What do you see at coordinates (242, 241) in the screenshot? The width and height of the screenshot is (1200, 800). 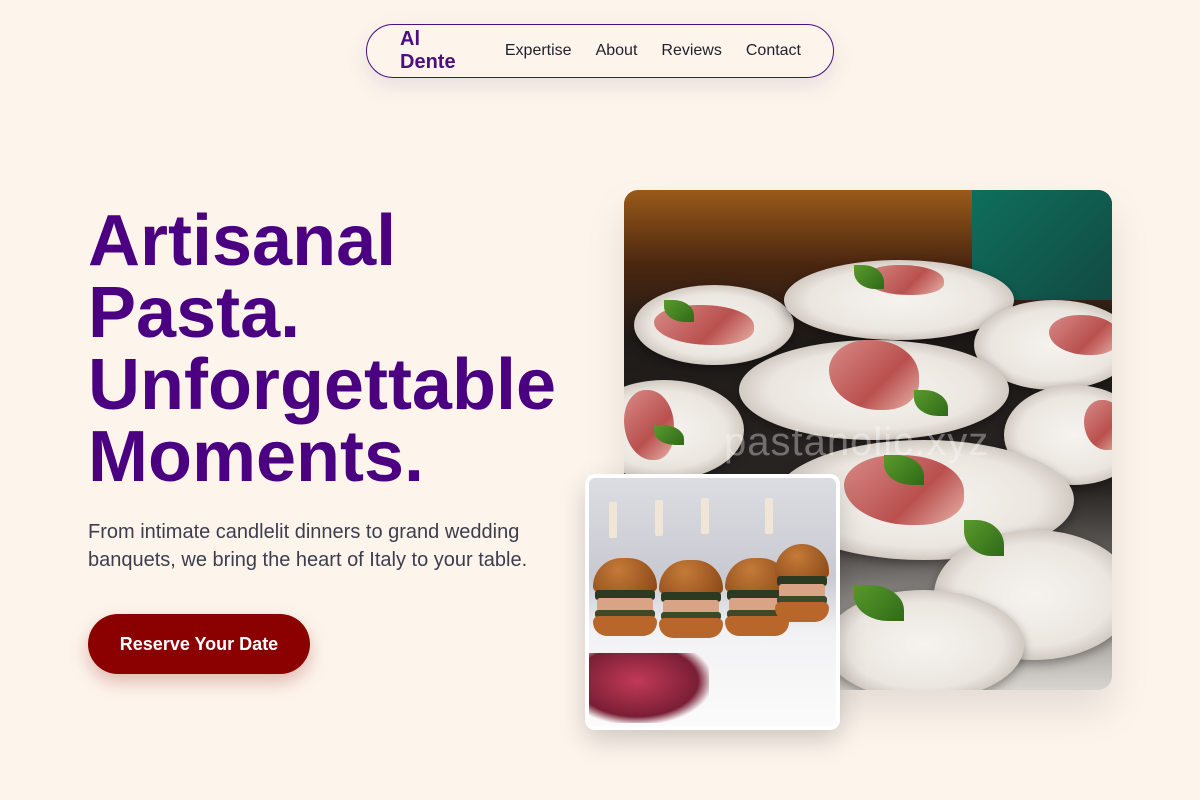 I see `hero-title-line: Artisanal` at bounding box center [242, 241].